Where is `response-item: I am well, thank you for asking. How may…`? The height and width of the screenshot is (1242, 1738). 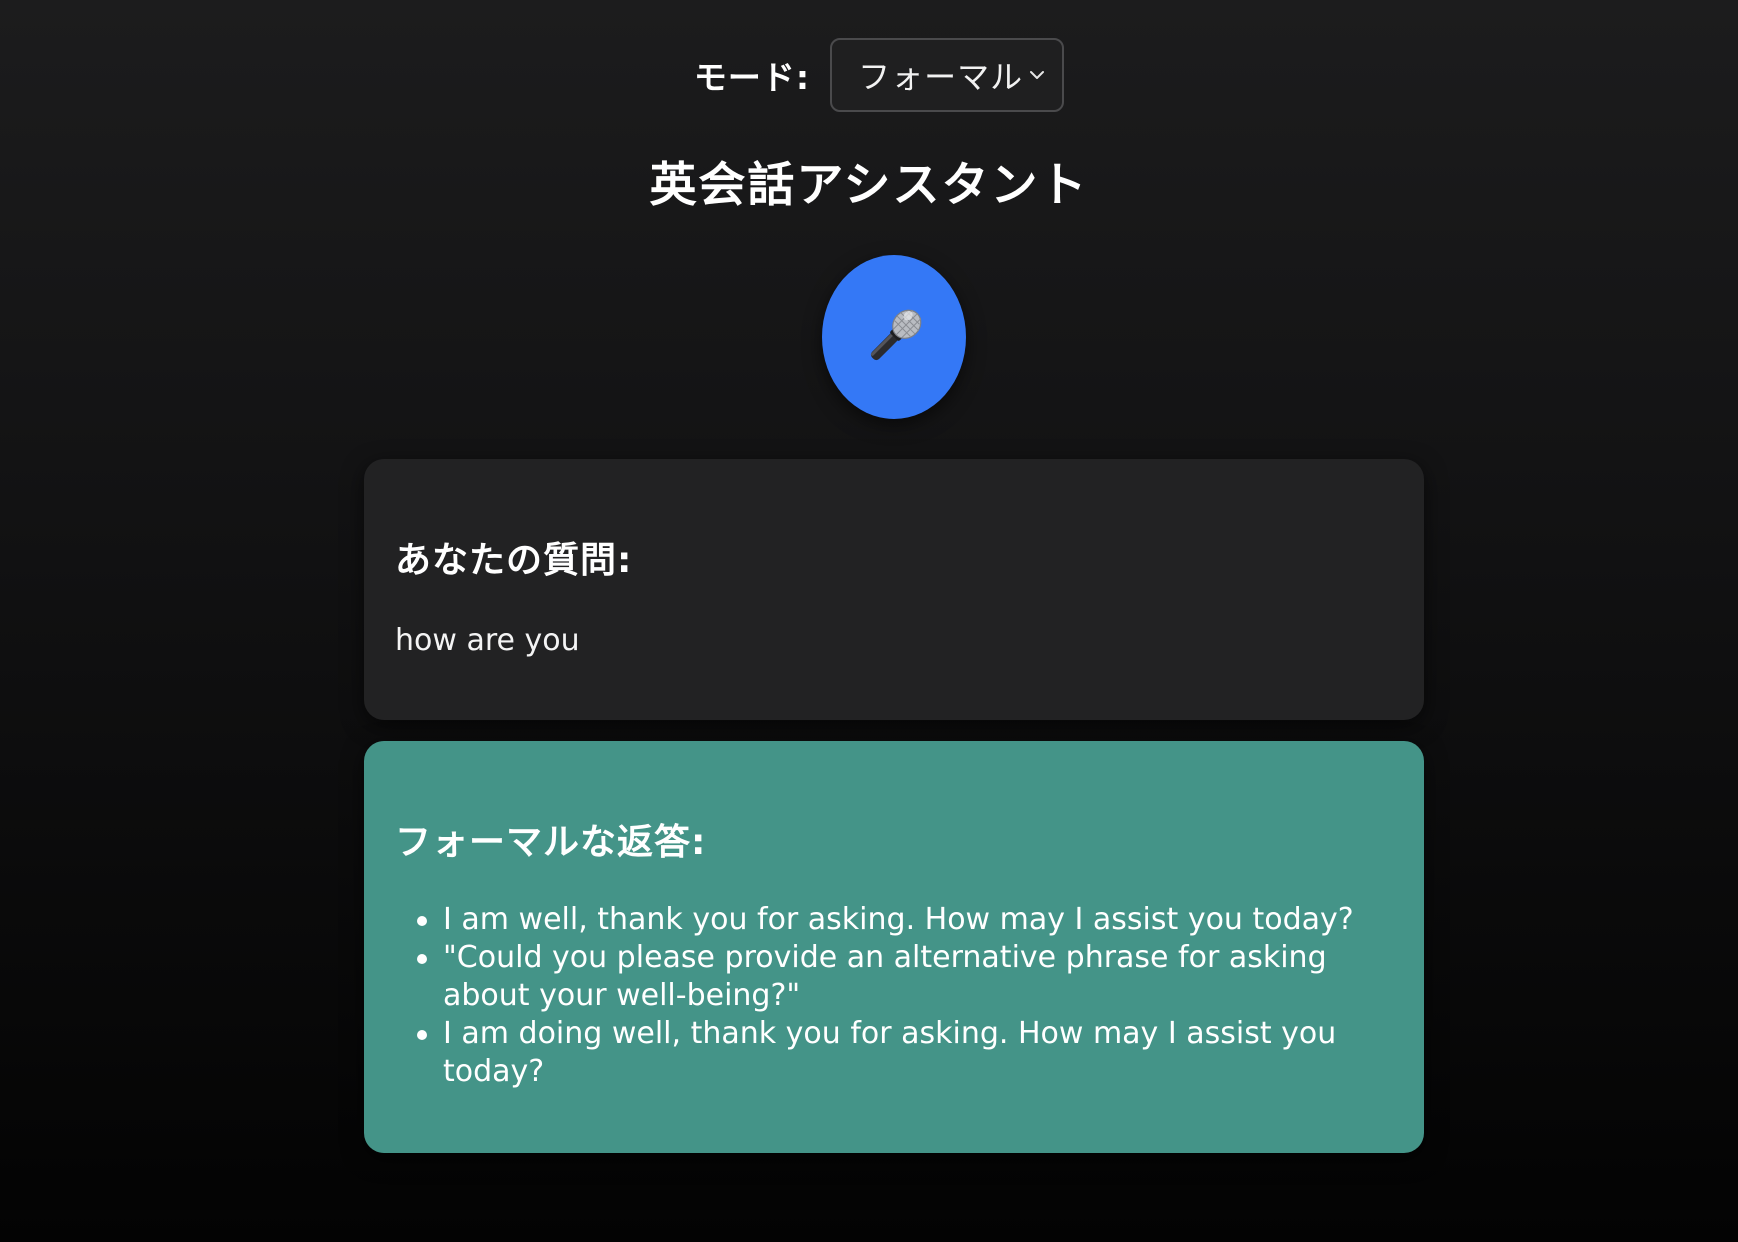 response-item: I am well, thank you for asking. How may… is located at coordinates (905, 920).